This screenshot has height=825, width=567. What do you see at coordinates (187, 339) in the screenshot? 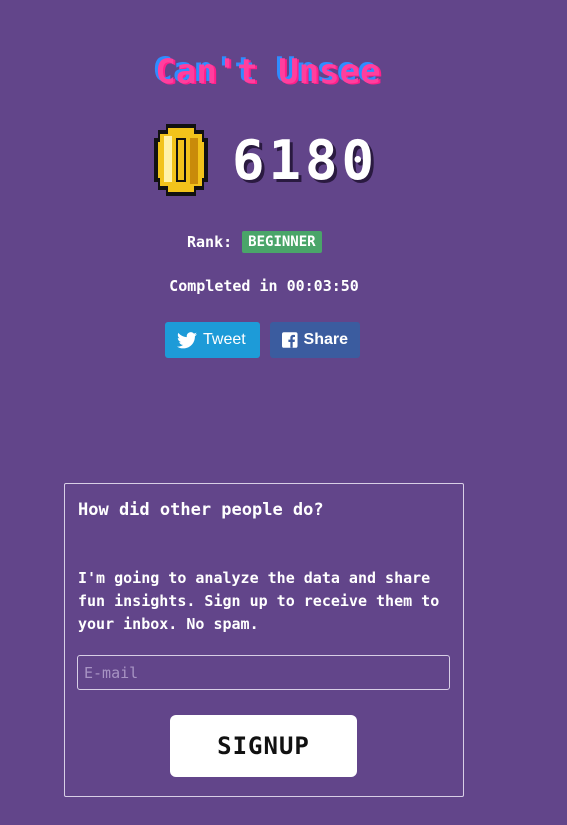
I see `twitter-icon` at bounding box center [187, 339].